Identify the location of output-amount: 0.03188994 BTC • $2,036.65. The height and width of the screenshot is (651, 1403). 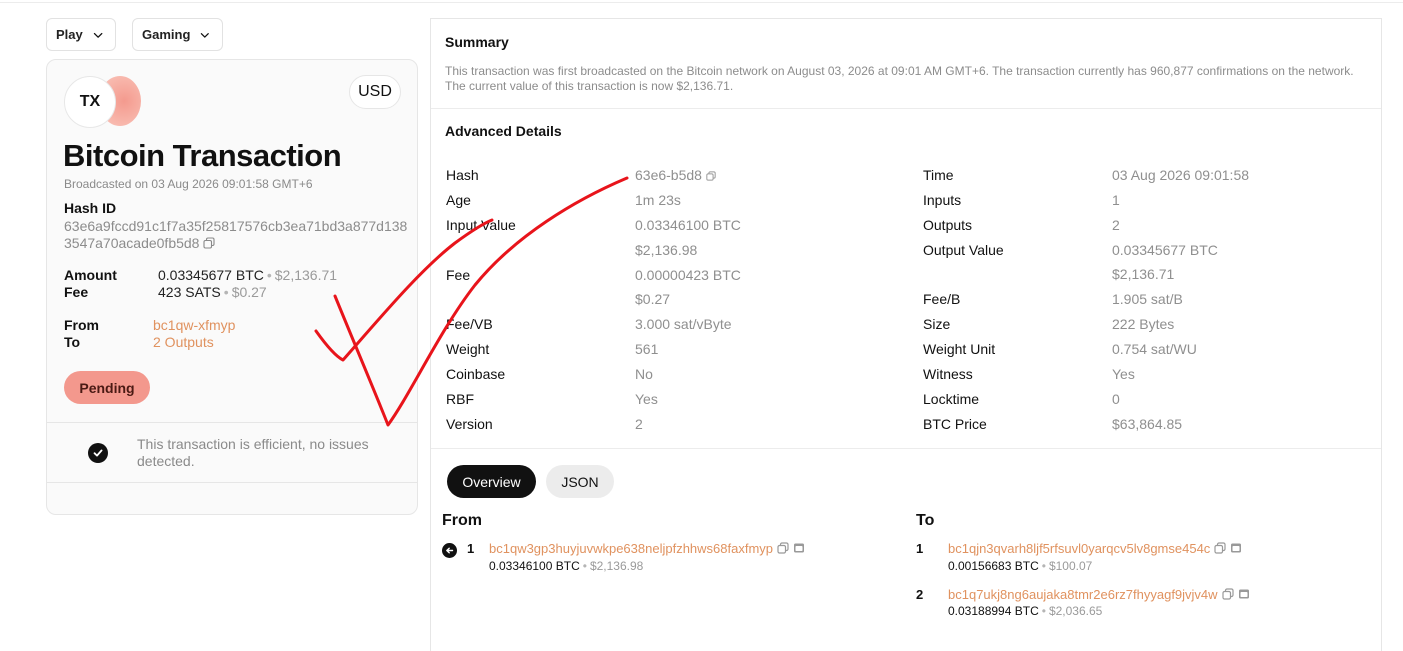
(1025, 611).